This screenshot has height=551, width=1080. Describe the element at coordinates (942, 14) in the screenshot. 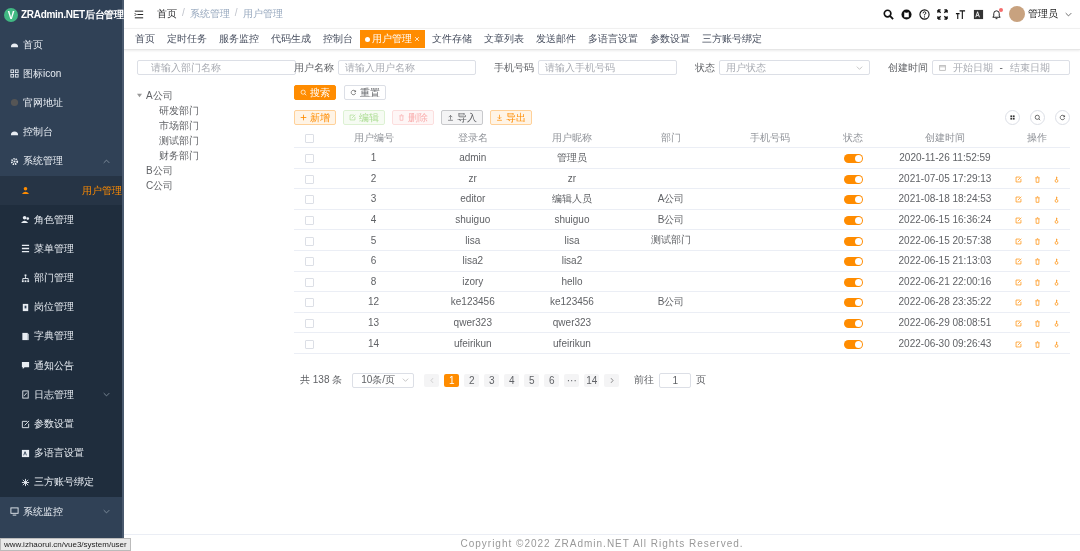

I see `fullscreen-icon` at that location.